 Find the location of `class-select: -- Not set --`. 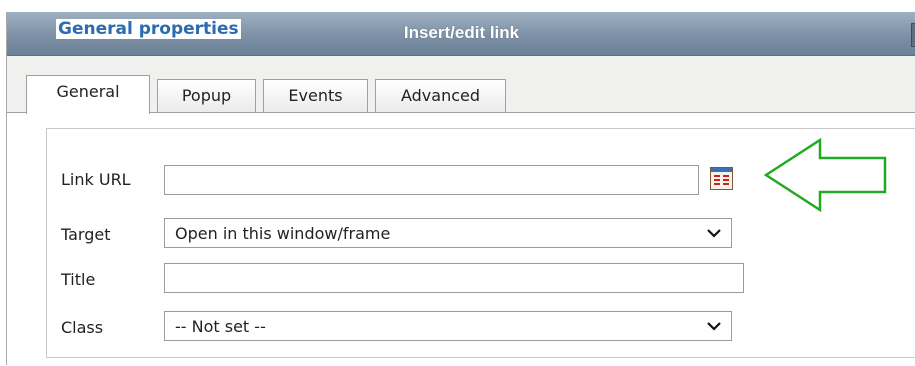

class-select: -- Not set -- is located at coordinates (448, 326).